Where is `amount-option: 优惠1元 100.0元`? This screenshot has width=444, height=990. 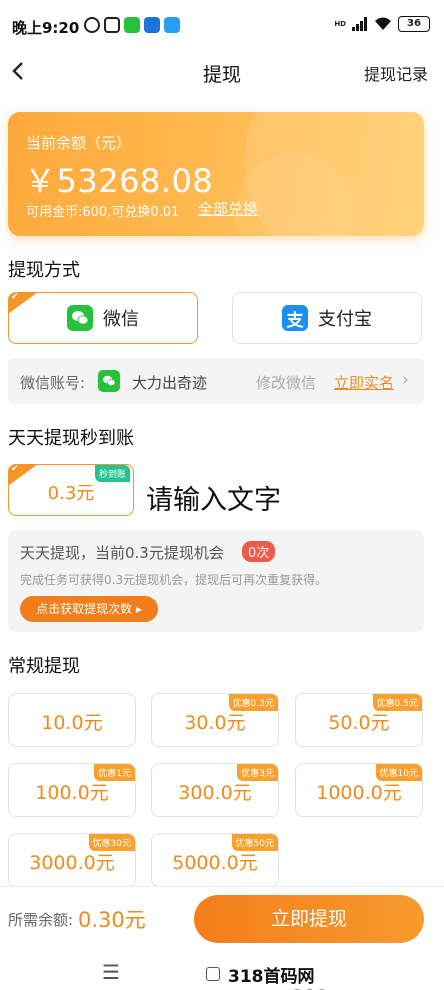
amount-option: 优惠1元 100.0元 is located at coordinates (72, 790).